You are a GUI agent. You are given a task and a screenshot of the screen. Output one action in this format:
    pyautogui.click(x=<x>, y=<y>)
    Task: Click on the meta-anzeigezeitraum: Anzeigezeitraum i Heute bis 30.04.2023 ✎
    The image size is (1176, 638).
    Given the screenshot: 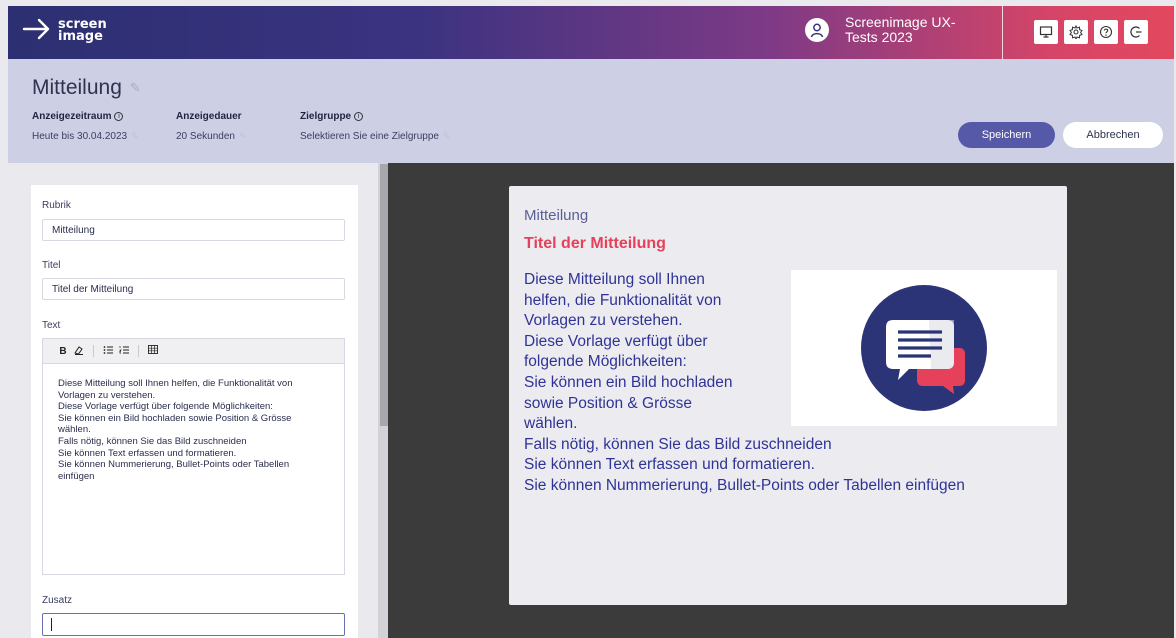 What is the action you would take?
    pyautogui.click(x=85, y=126)
    